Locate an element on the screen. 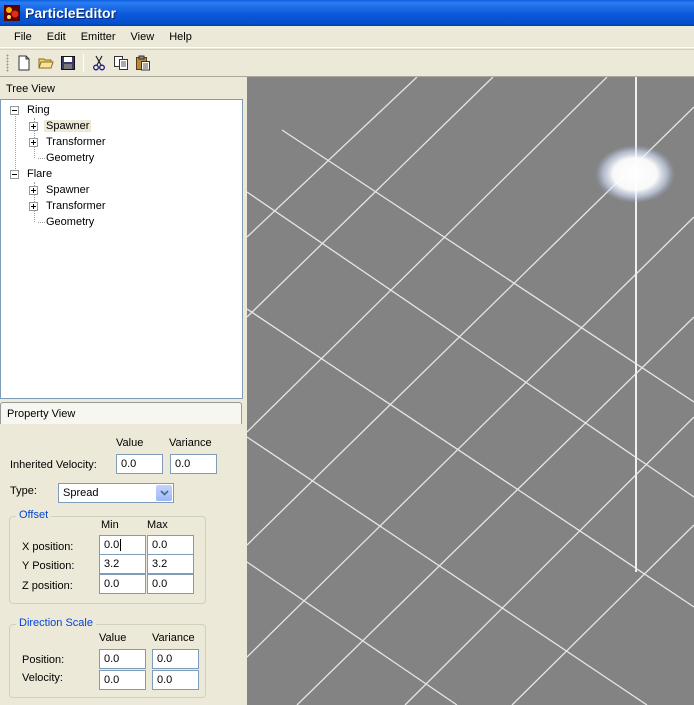 Image resolution: width=694 pixels, height=705 pixels. title-bar: ParticleEditor is located at coordinates (347, 13).